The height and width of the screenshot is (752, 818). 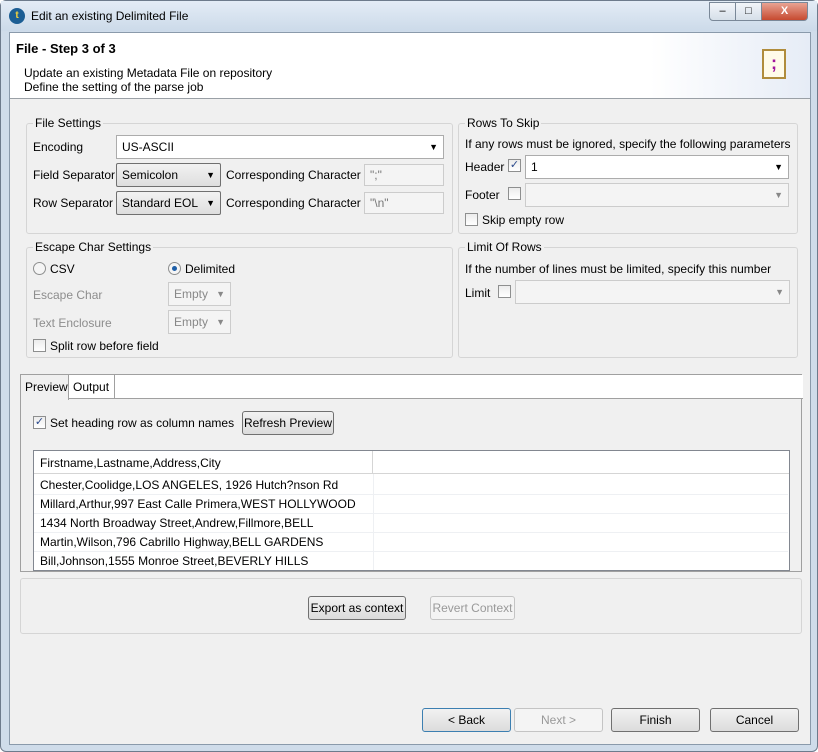 I want to click on heading-row-label: Set heading row as column names, so click(x=142, y=423).